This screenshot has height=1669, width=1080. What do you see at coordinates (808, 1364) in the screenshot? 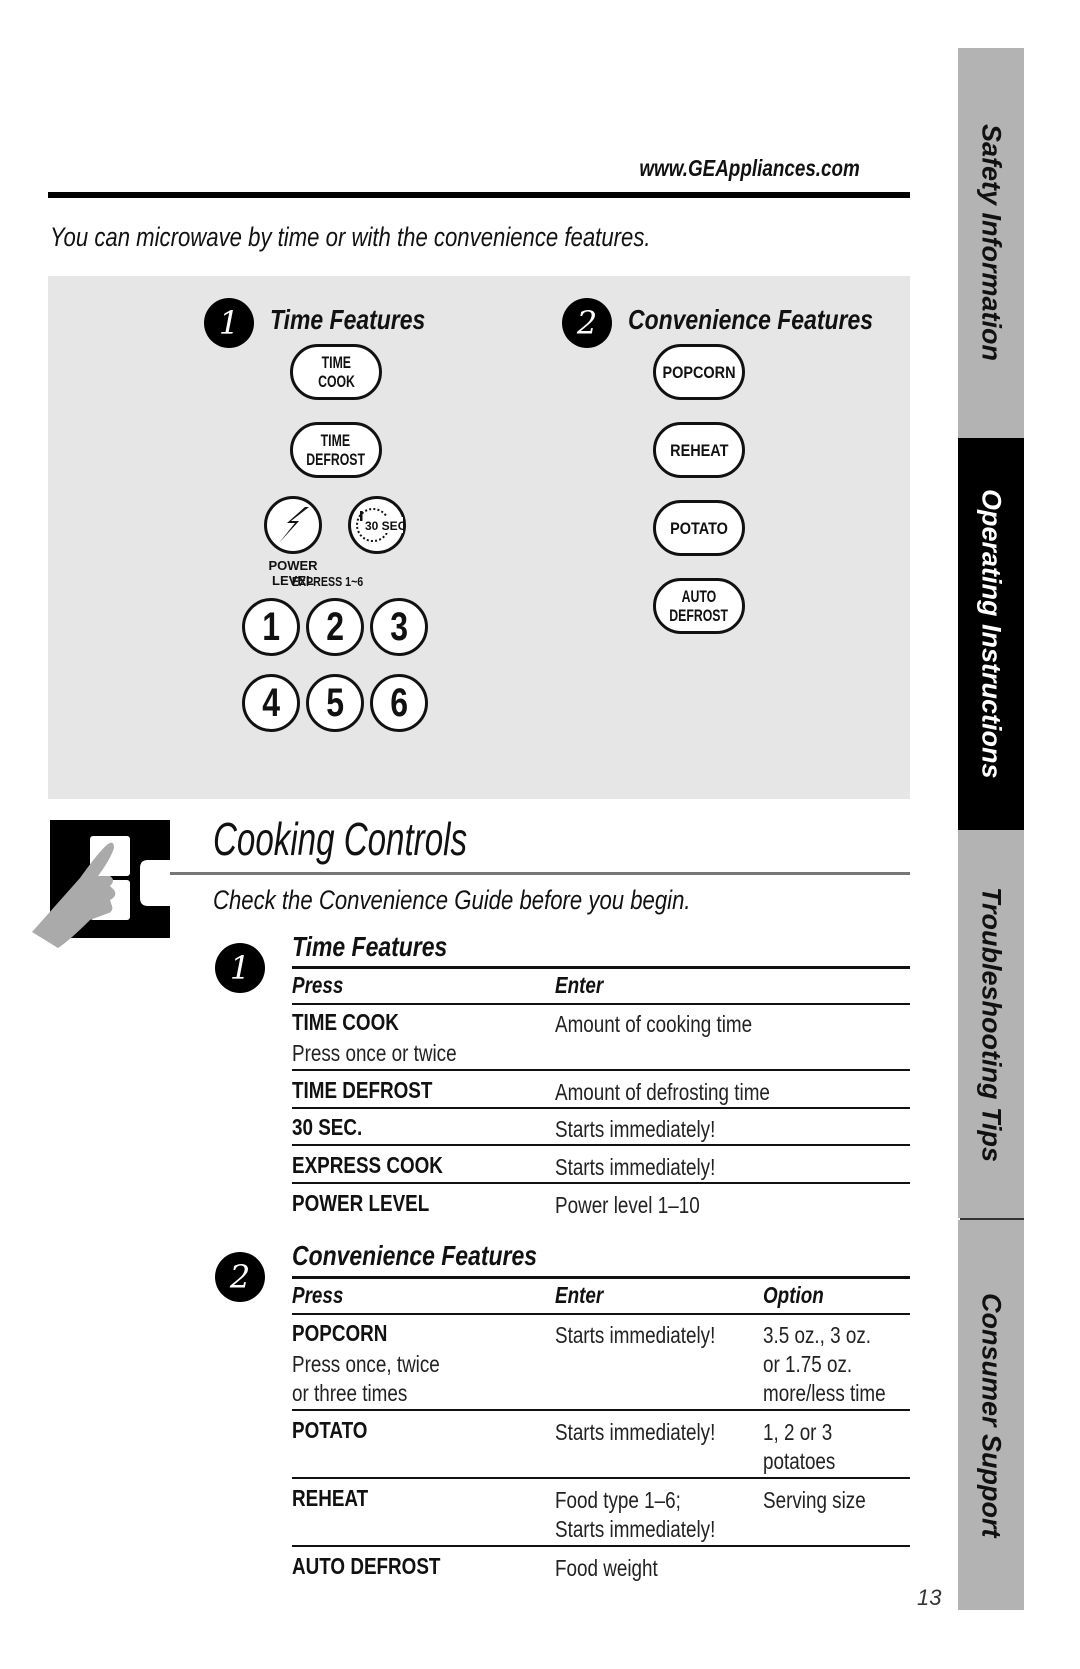
I see `option-cell: or 1.75 oz.` at bounding box center [808, 1364].